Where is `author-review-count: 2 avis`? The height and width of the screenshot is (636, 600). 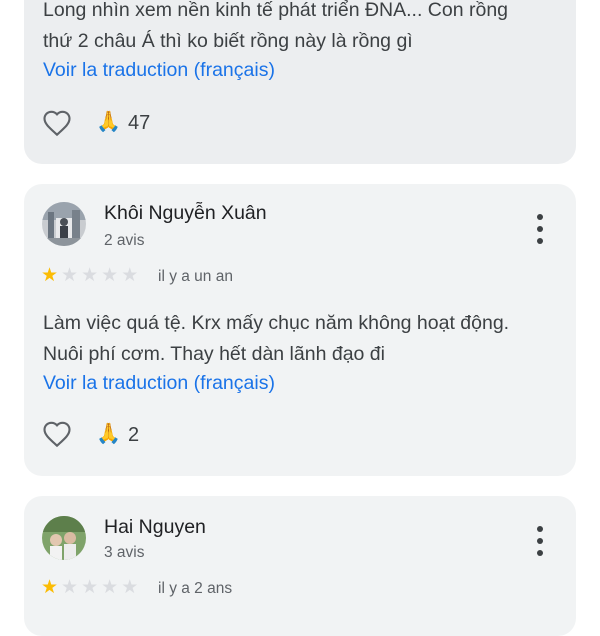 author-review-count: 2 avis is located at coordinates (124, 240).